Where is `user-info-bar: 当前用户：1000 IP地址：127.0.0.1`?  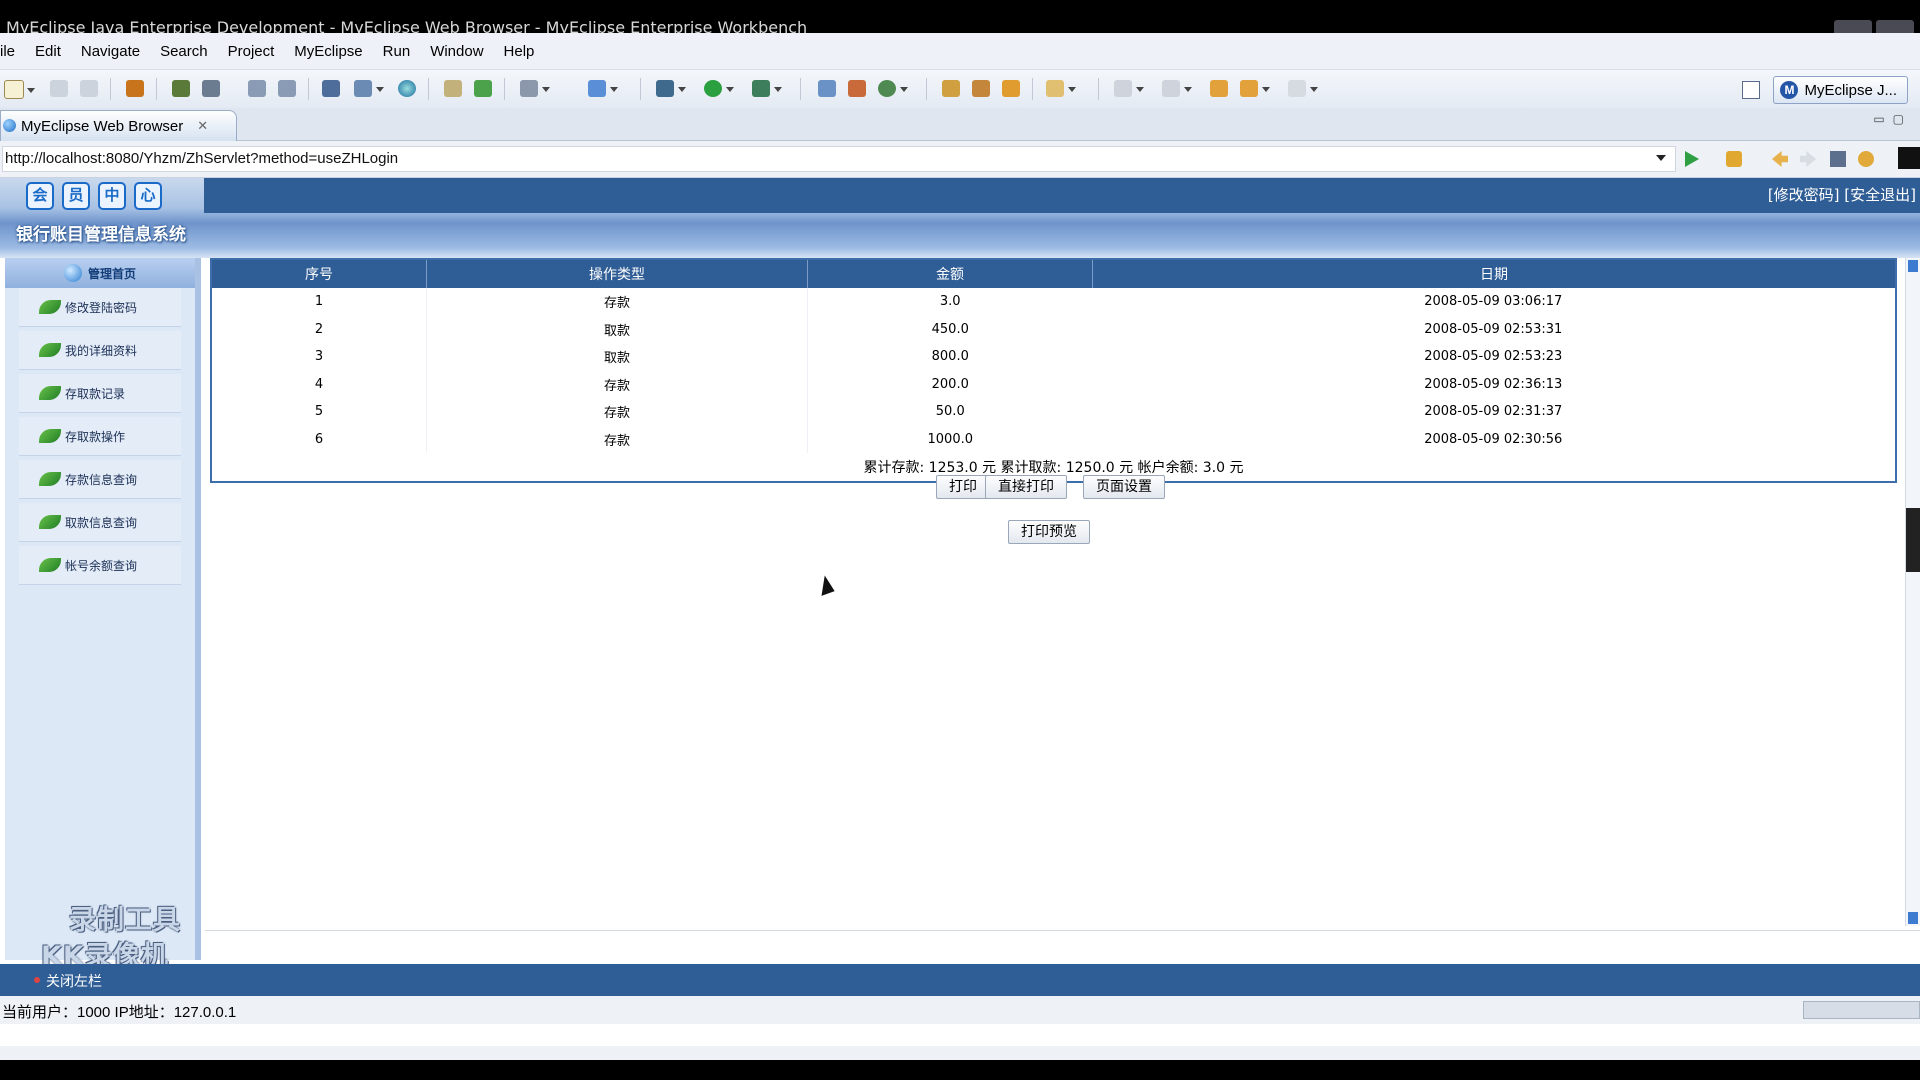 user-info-bar: 当前用户：1000 IP地址：127.0.0.1 is located at coordinates (960, 1010).